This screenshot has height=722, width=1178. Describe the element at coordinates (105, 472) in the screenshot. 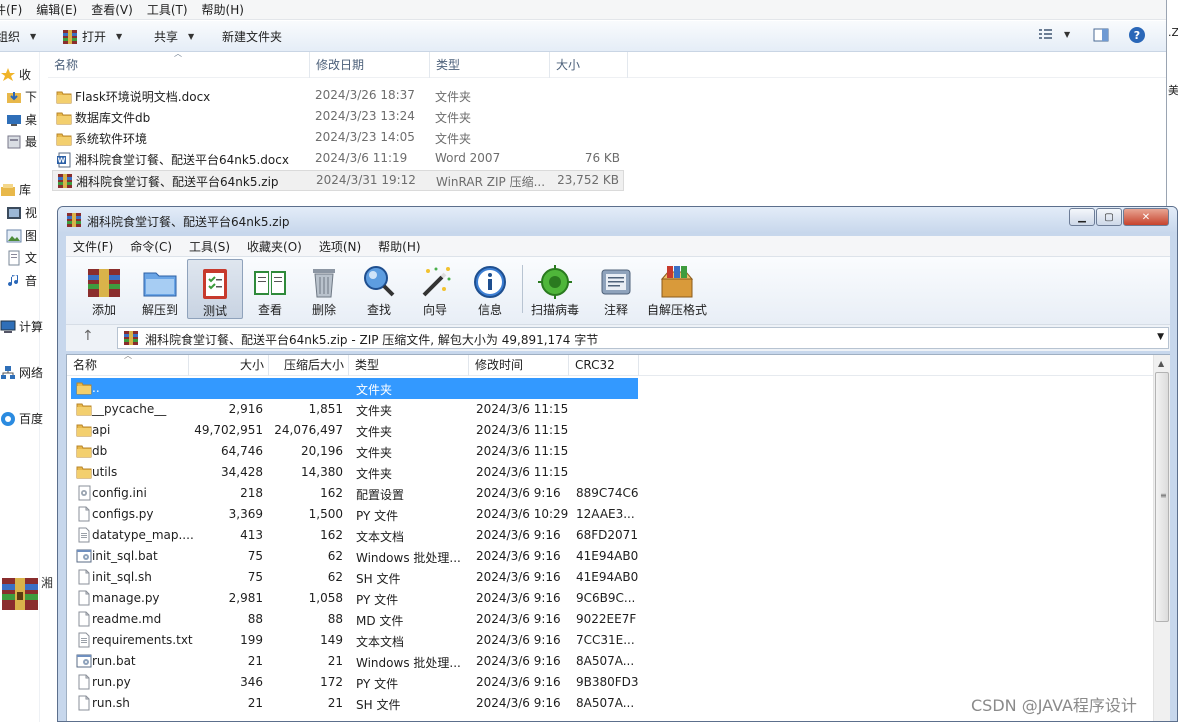

I see `entry-name: utils` at that location.